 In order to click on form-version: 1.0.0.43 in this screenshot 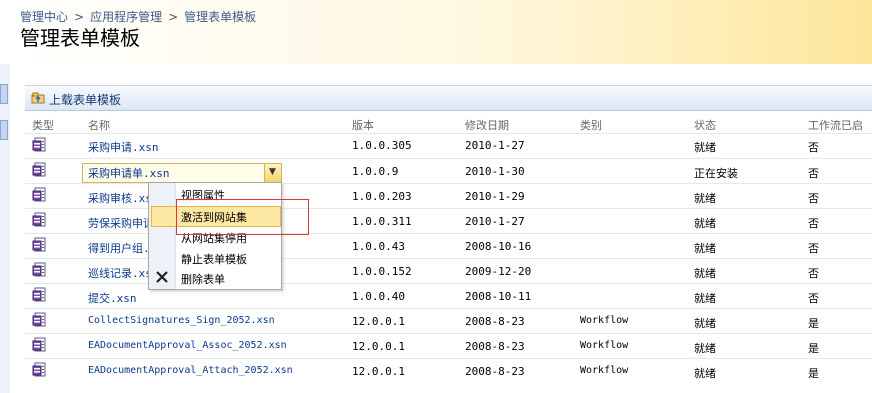, I will do `click(378, 246)`.